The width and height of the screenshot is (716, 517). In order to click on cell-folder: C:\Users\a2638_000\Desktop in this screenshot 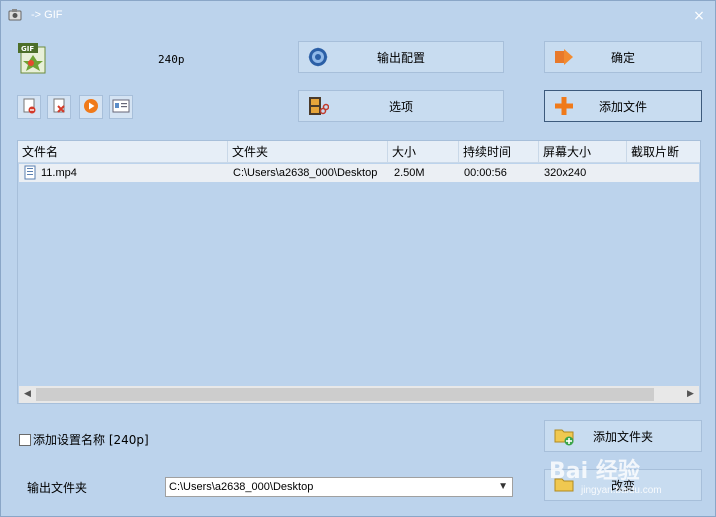, I will do `click(305, 173)`.